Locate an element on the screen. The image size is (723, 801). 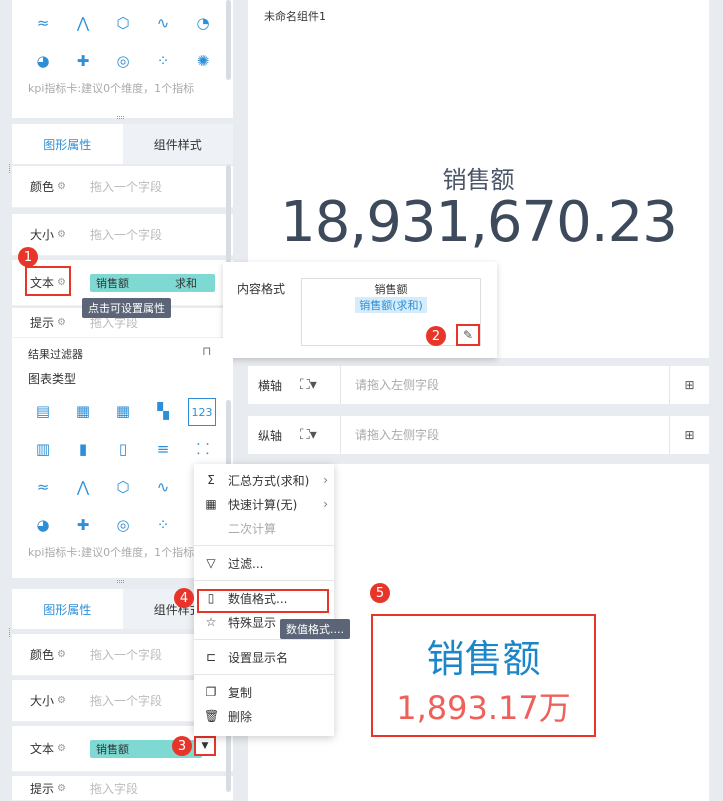
edit-button: ✎ is located at coordinates (468, 335).